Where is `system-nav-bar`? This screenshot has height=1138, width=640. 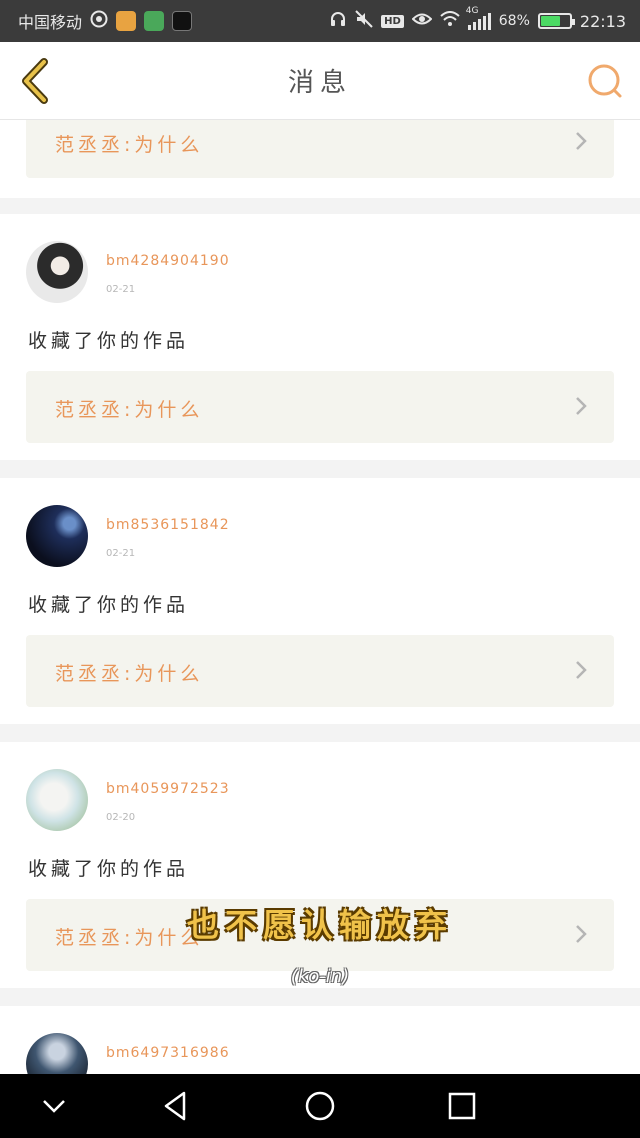
system-nav-bar is located at coordinates (320, 1106).